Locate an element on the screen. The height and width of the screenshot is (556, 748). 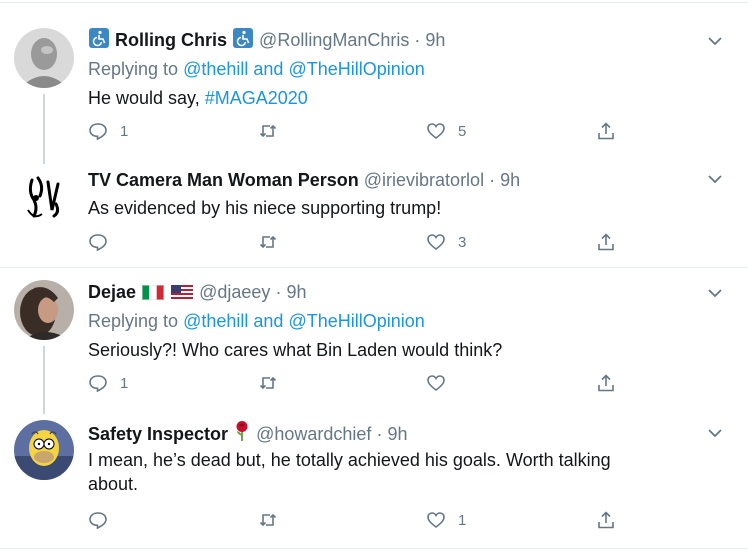
tweet-actions: 1 5 is located at coordinates (368, 131).